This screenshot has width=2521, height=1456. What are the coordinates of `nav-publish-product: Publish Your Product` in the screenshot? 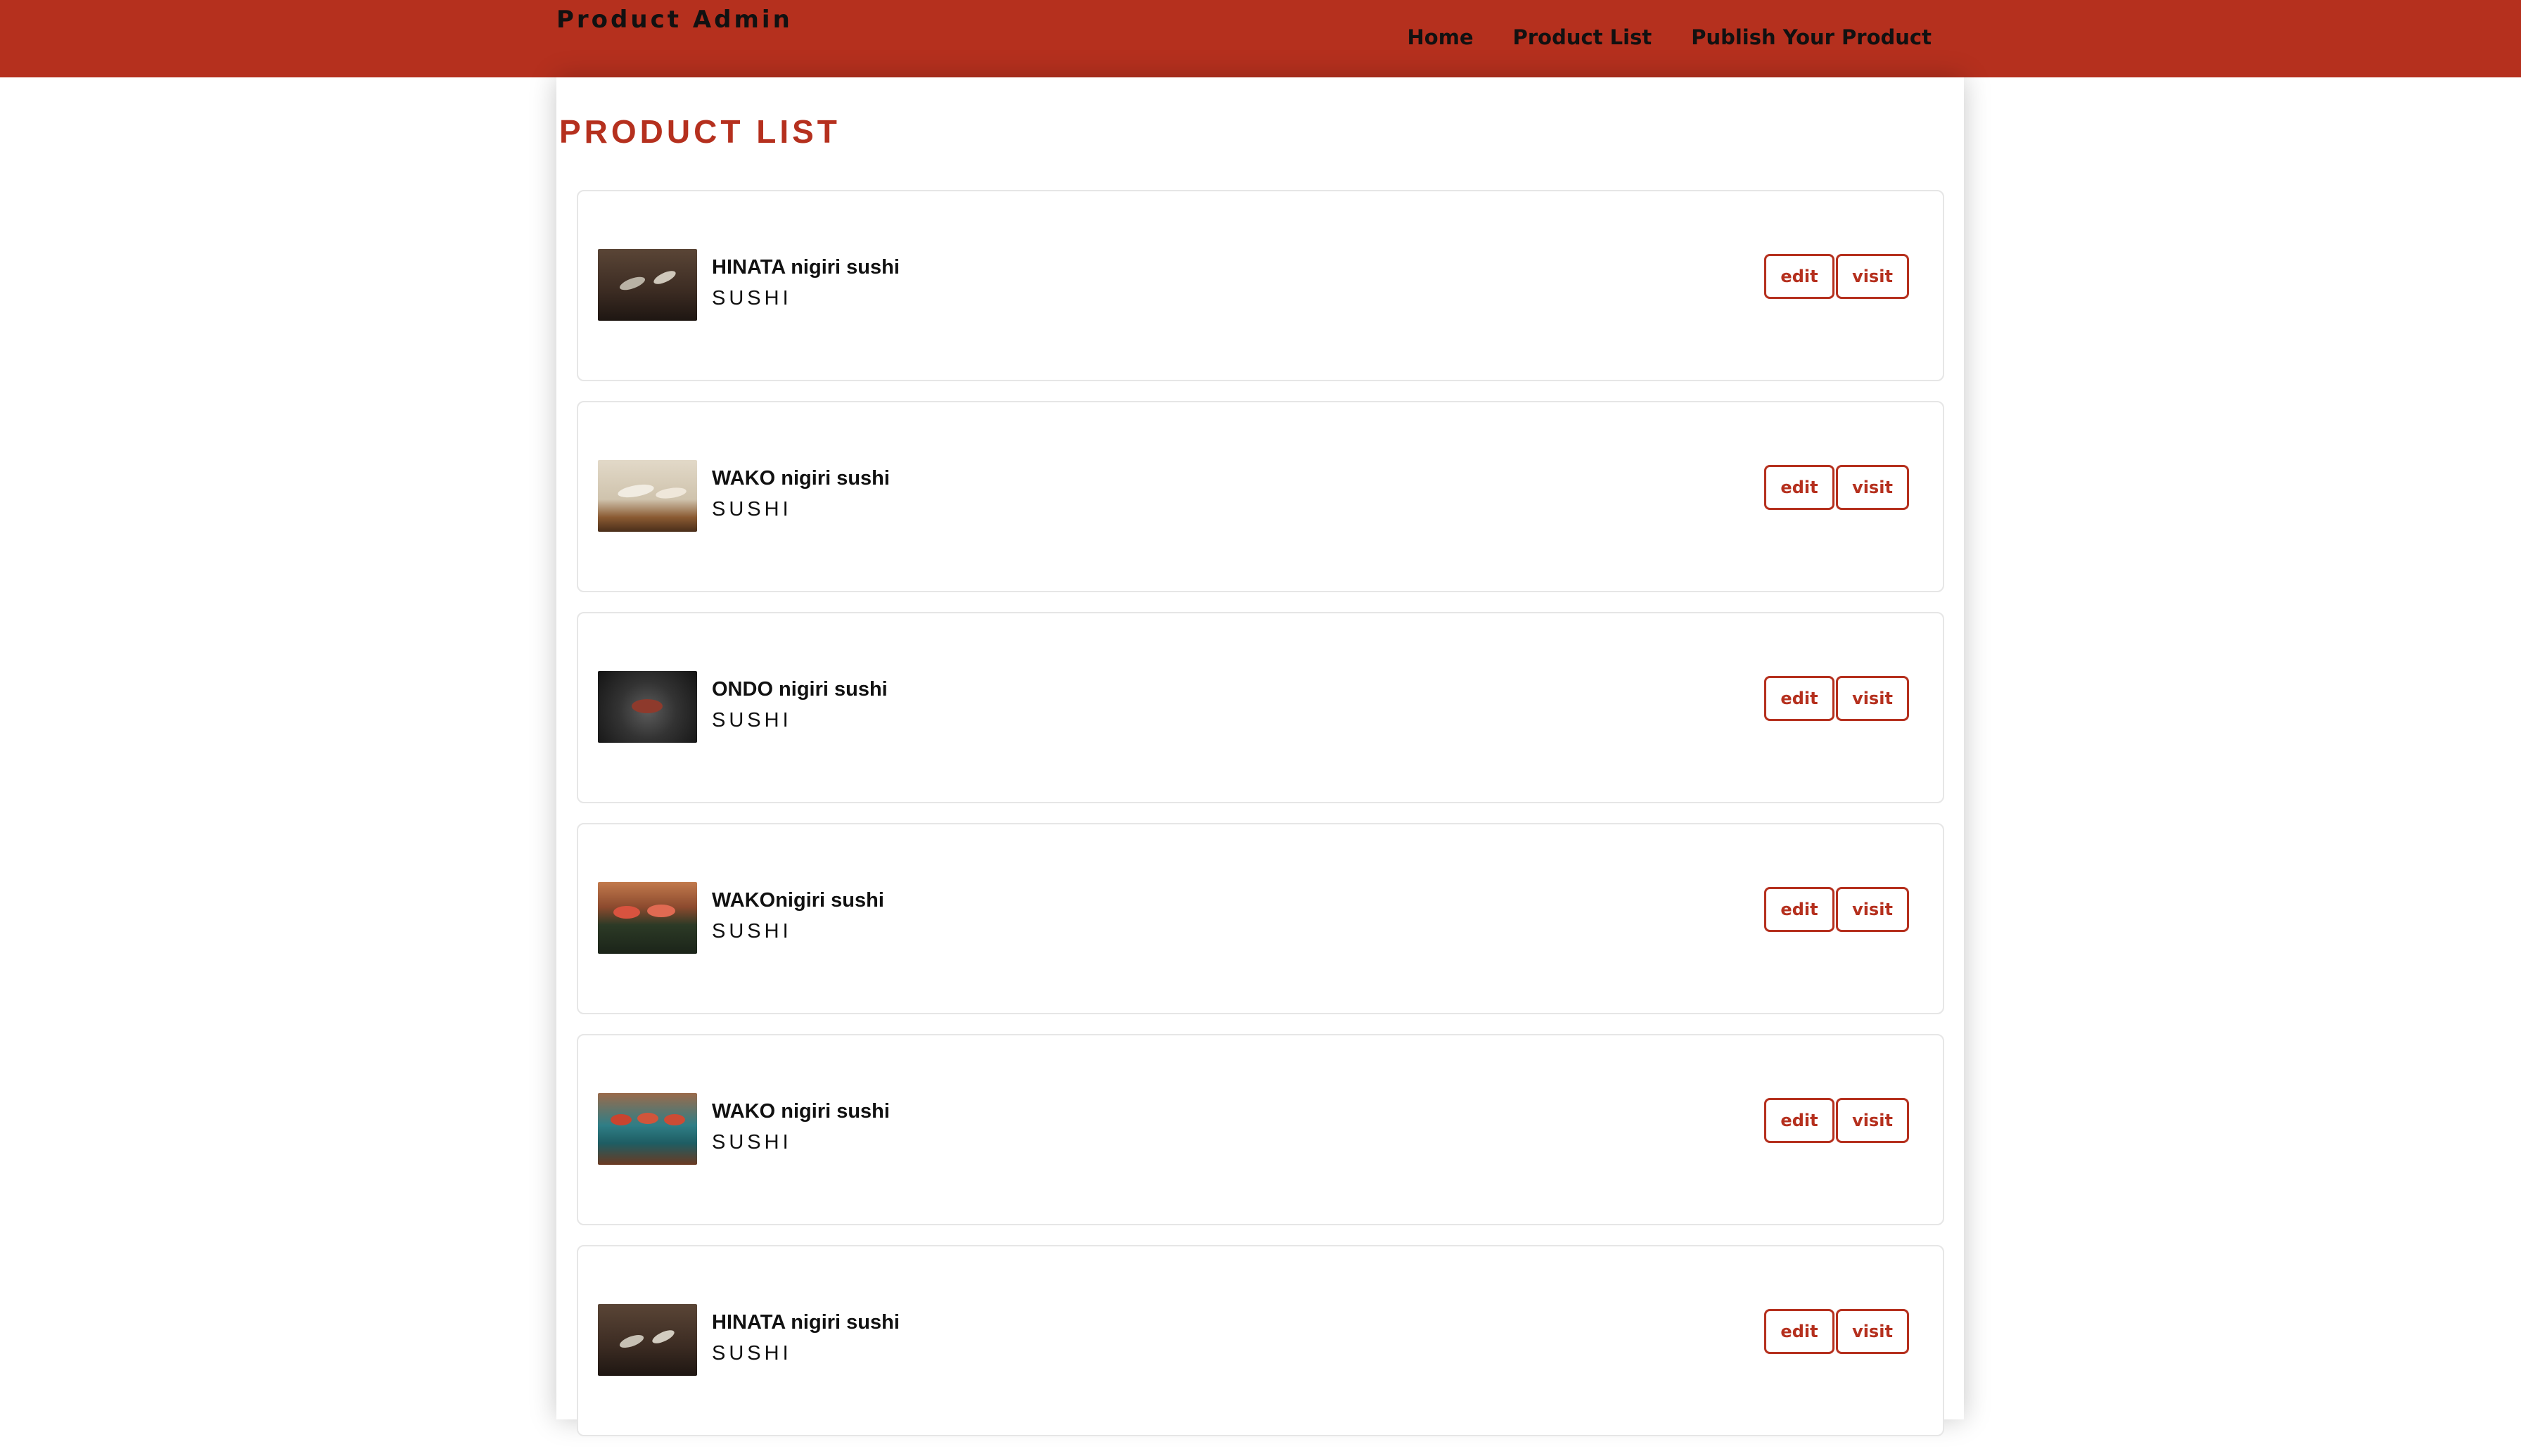 It's located at (1811, 37).